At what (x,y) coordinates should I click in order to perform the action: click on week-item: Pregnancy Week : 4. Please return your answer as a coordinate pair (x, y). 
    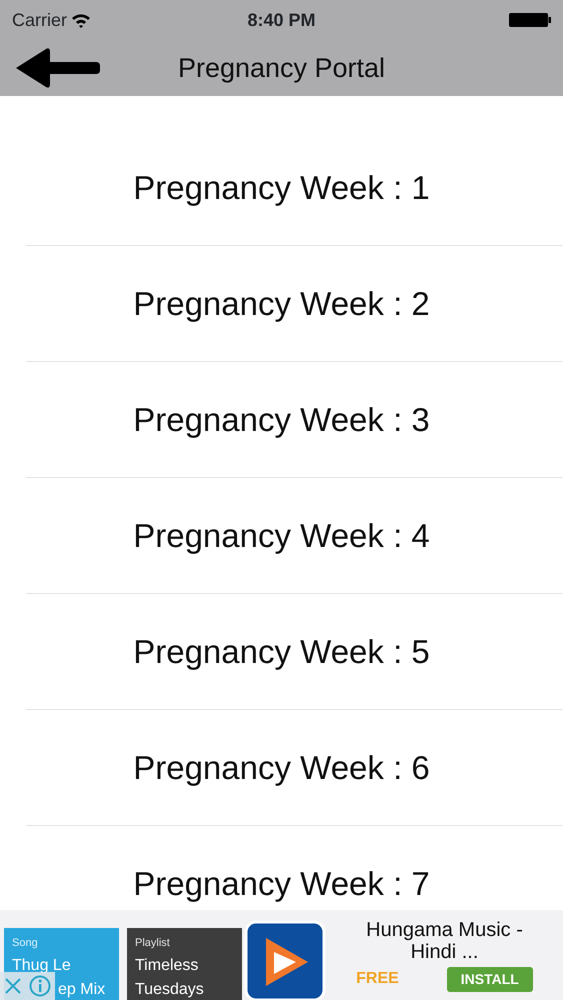
    Looking at the image, I should click on (281, 535).